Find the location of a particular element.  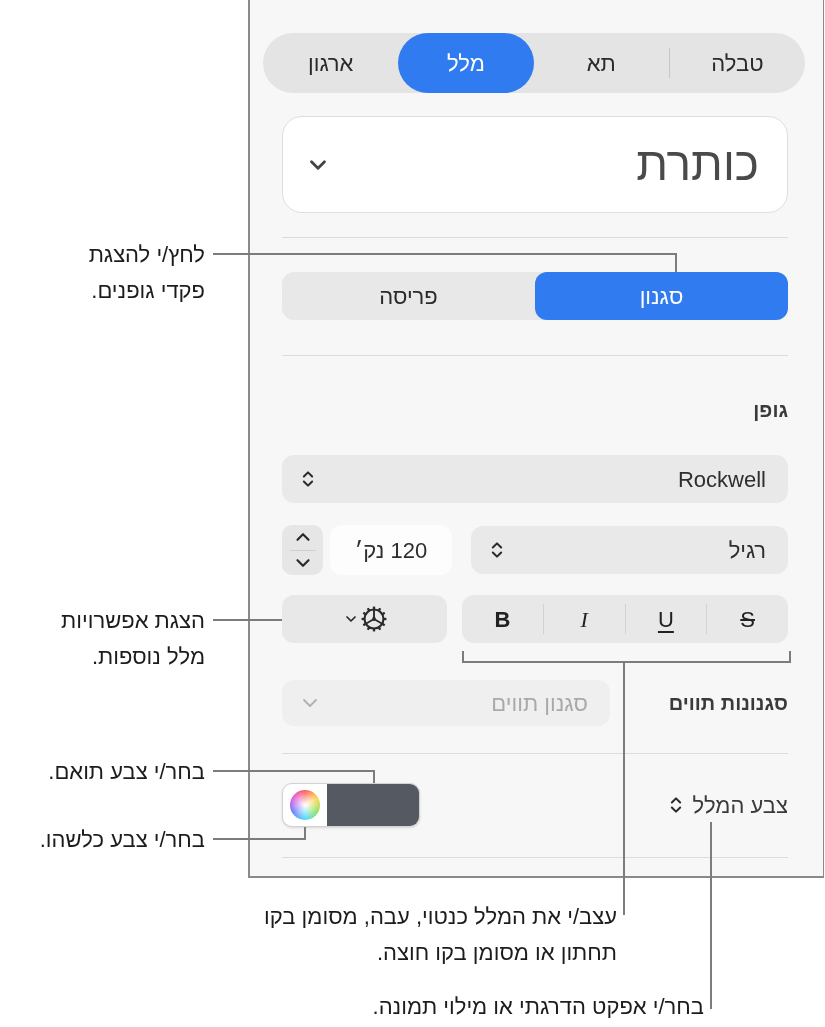

font-size-field: 120 נק׳ is located at coordinates (391, 550).